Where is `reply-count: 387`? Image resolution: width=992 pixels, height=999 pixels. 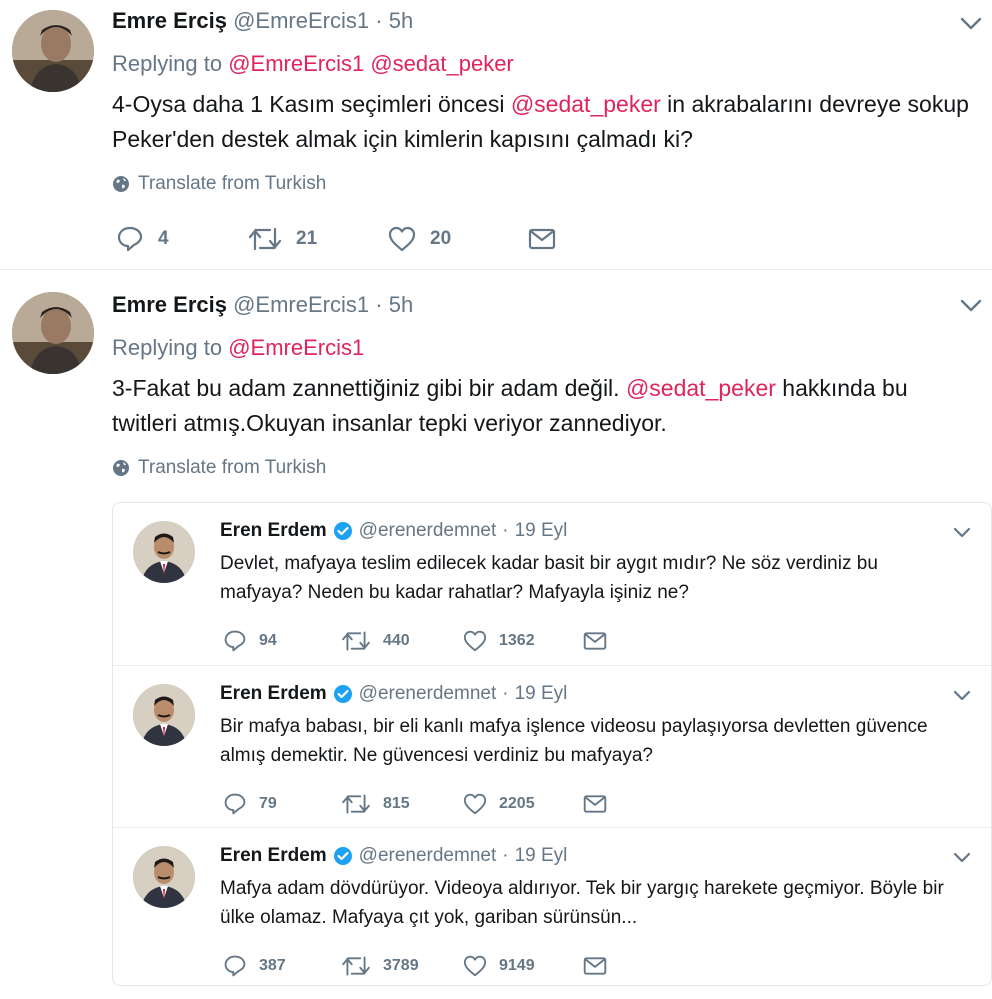
reply-count: 387 is located at coordinates (272, 965).